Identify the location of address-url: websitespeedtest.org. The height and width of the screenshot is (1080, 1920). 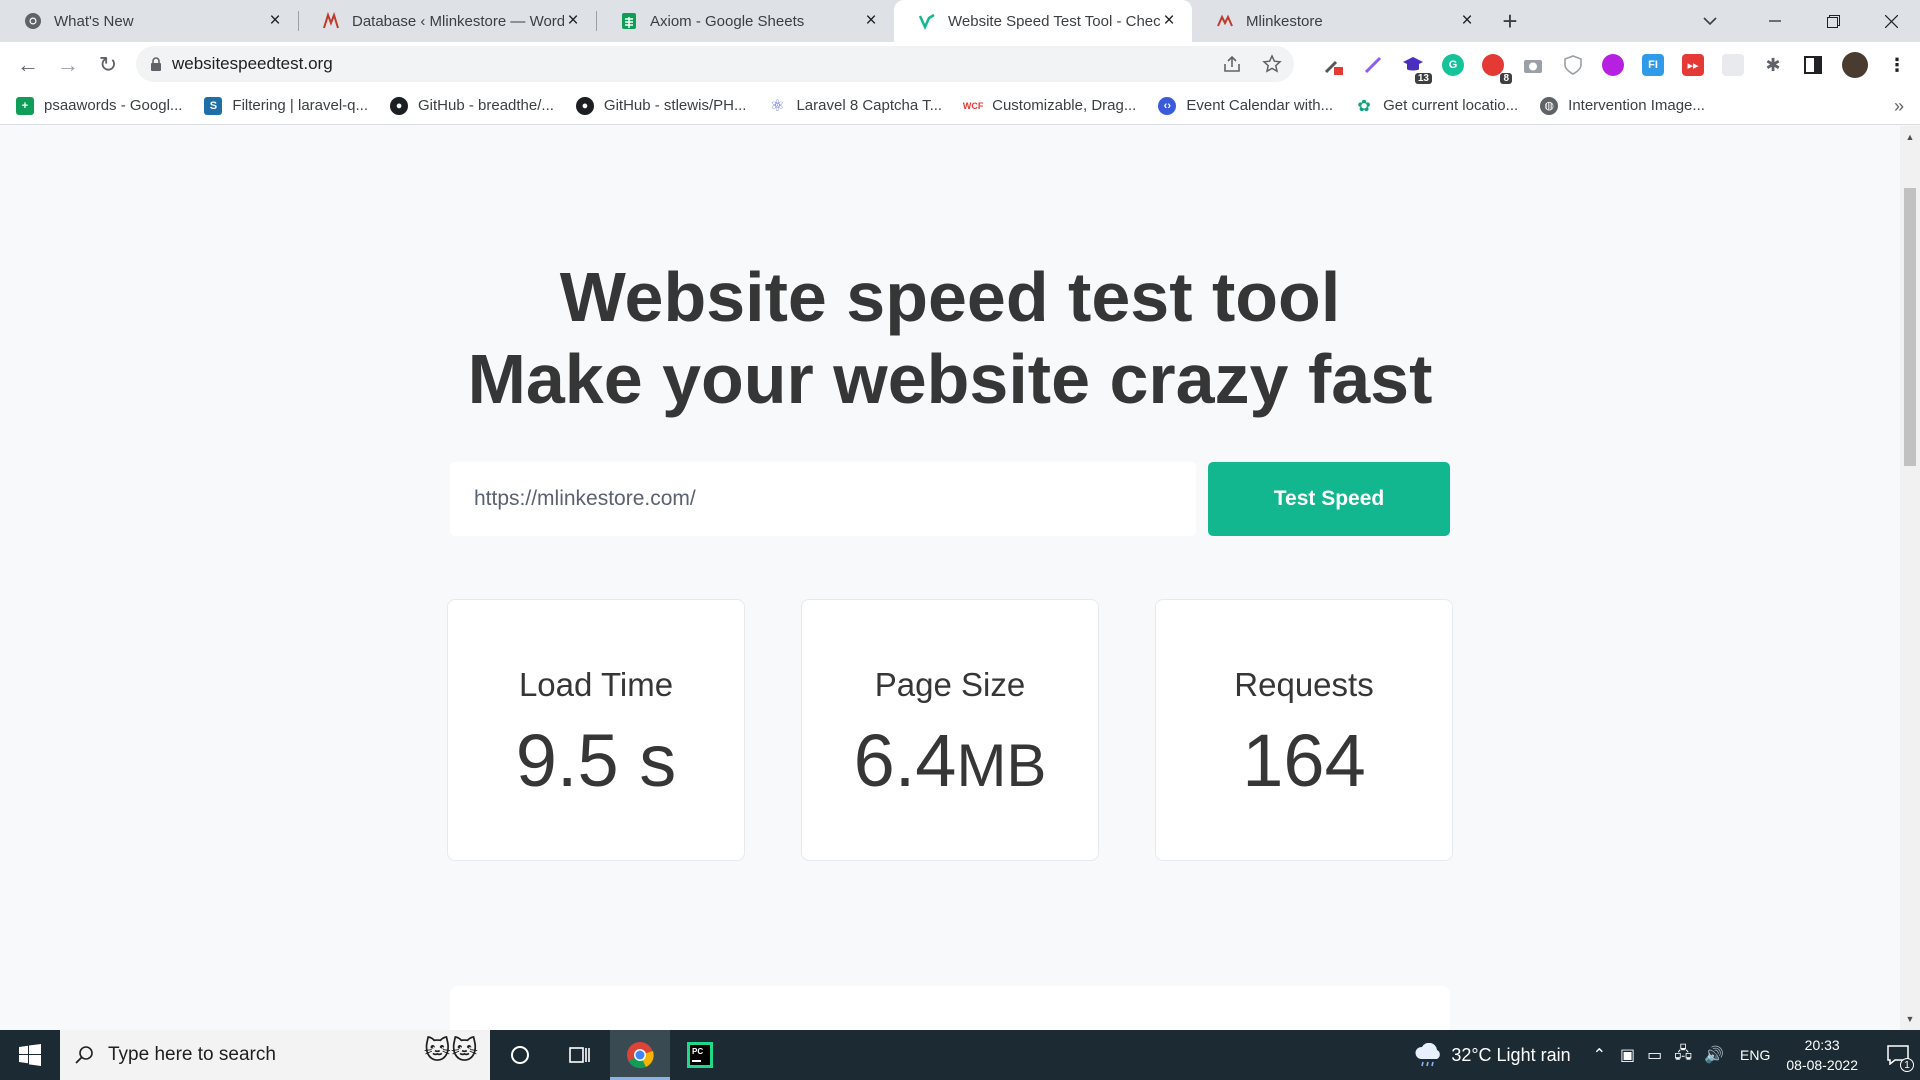
(252, 63).